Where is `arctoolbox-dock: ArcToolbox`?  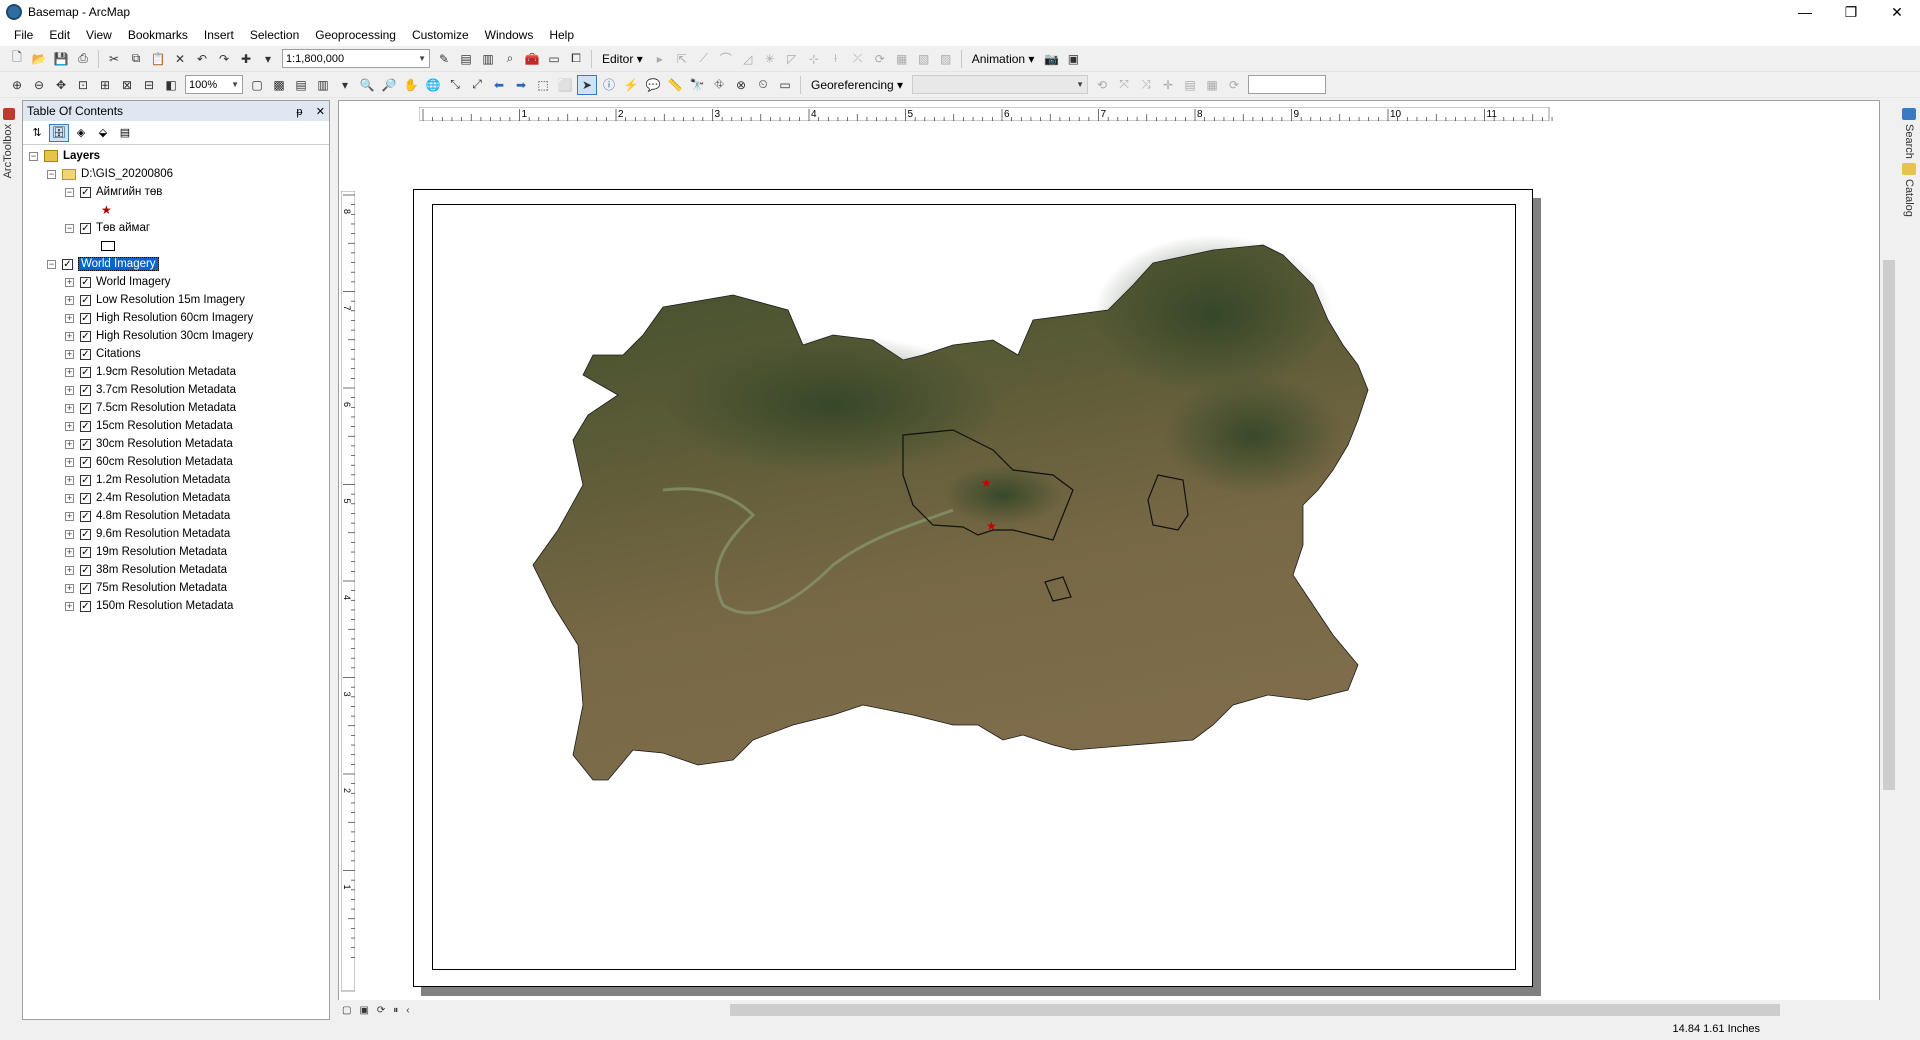
arctoolbox-dock: ArcToolbox is located at coordinates (9, 214).